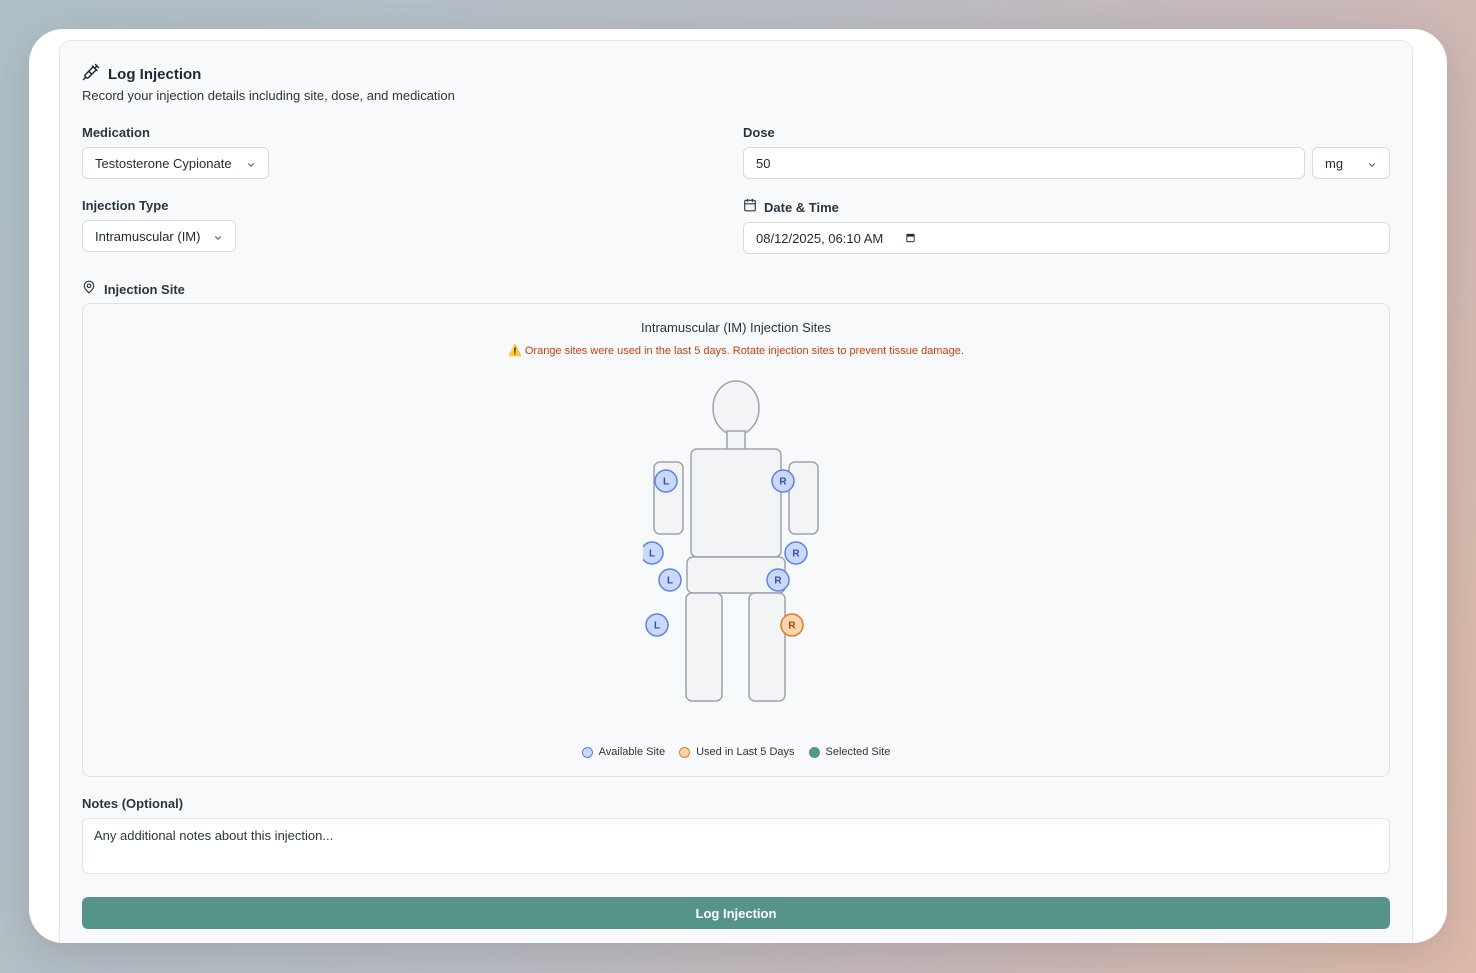  What do you see at coordinates (144, 289) in the screenshot?
I see `injection-site-label: Injection Site` at bounding box center [144, 289].